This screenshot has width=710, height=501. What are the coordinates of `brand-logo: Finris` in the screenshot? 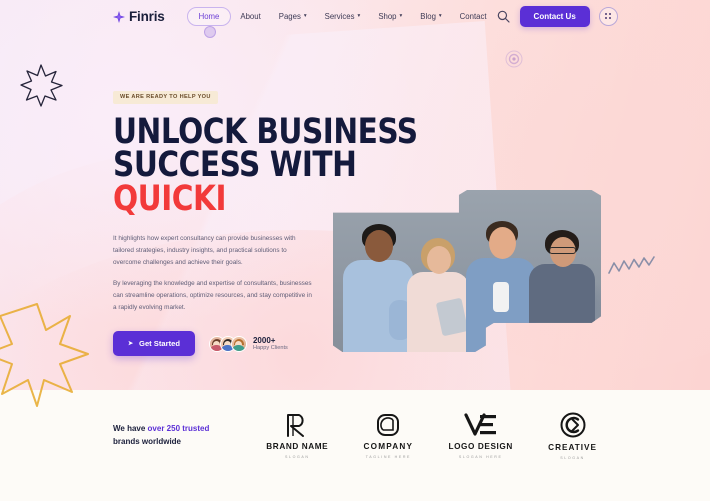 It's located at (139, 16).